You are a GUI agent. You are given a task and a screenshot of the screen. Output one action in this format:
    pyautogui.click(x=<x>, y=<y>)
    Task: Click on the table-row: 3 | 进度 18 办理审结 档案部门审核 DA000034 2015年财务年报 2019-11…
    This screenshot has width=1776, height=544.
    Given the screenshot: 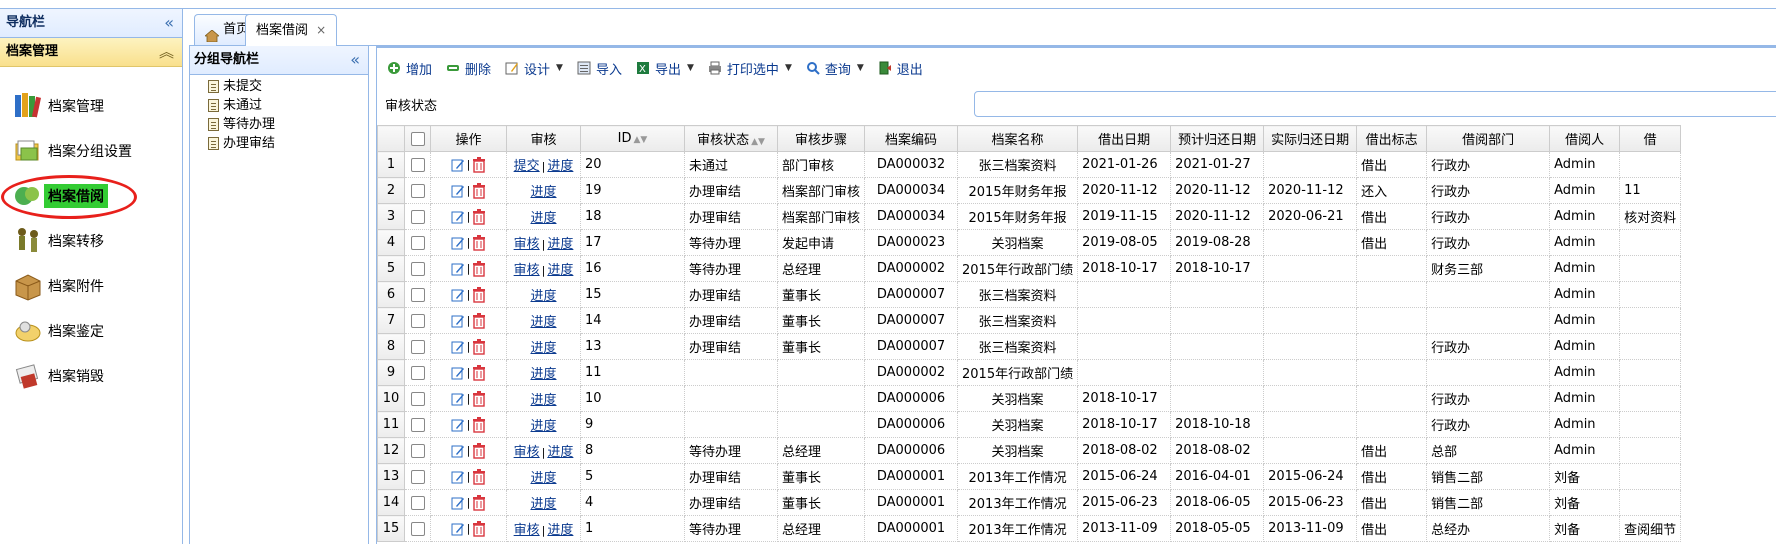 What is the action you would take?
    pyautogui.click(x=1029, y=216)
    